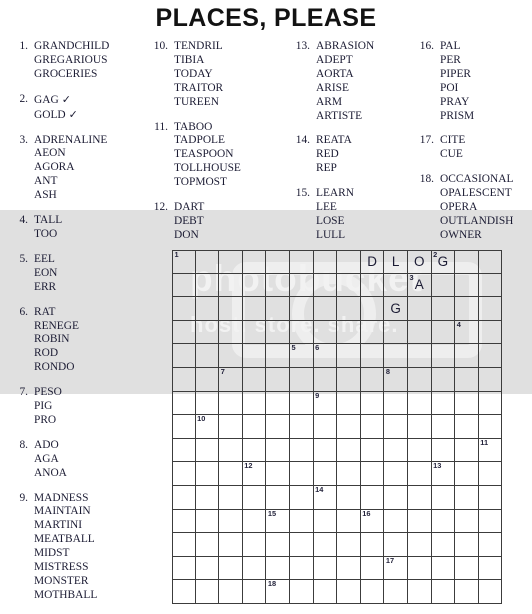 The image size is (532, 614). I want to click on grid-cell: 4, so click(467, 332).